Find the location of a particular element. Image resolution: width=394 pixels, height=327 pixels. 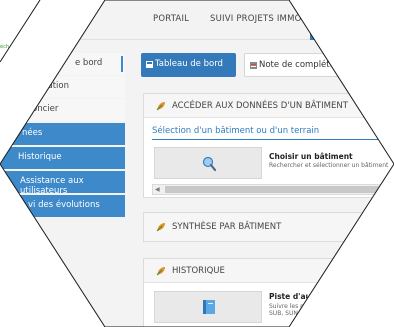

panel-title: SYNTHÈSE PAR BÂTIMENT is located at coordinates (227, 227).